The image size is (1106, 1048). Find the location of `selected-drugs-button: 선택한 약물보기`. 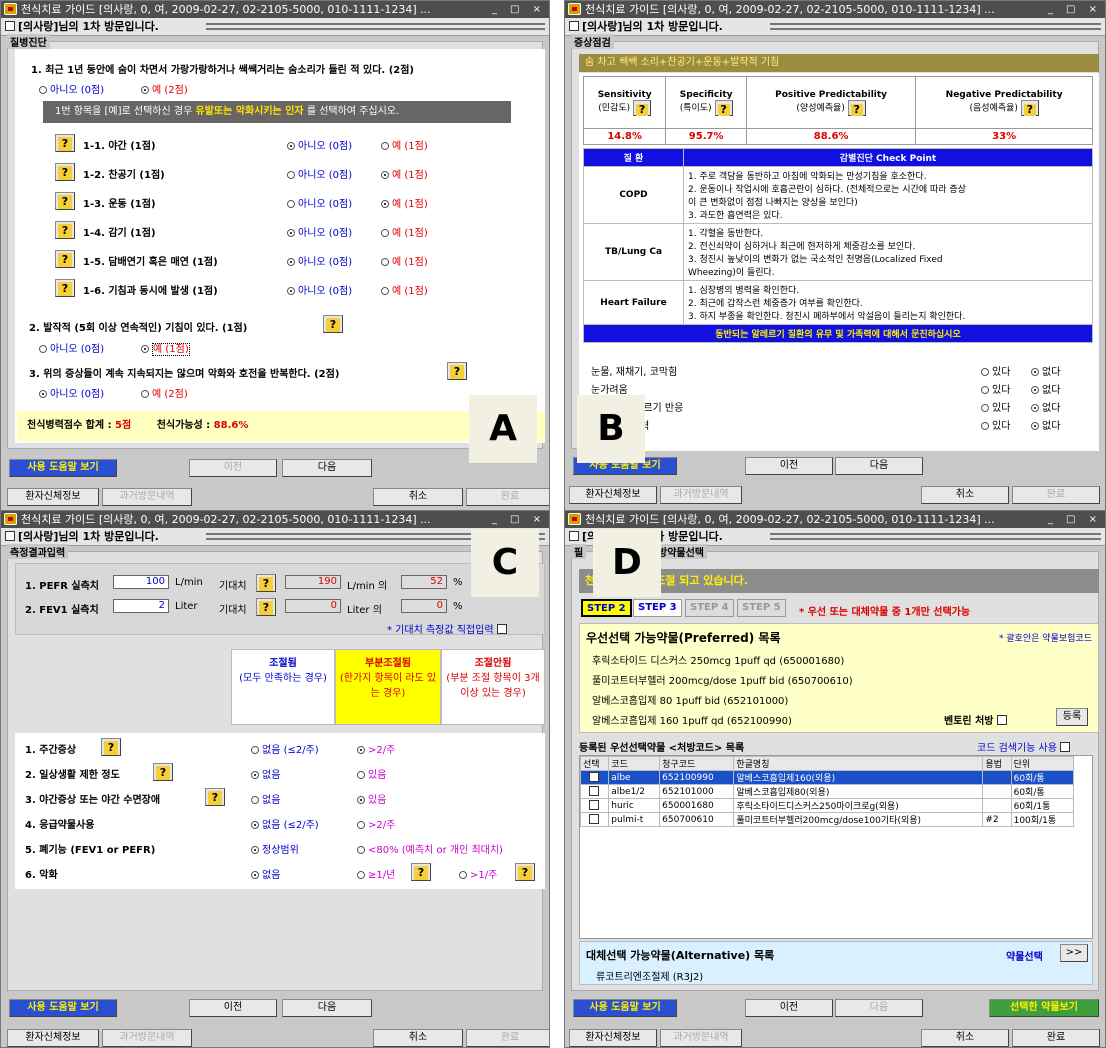

selected-drugs-button: 선택한 약물보기 is located at coordinates (1044, 1008).